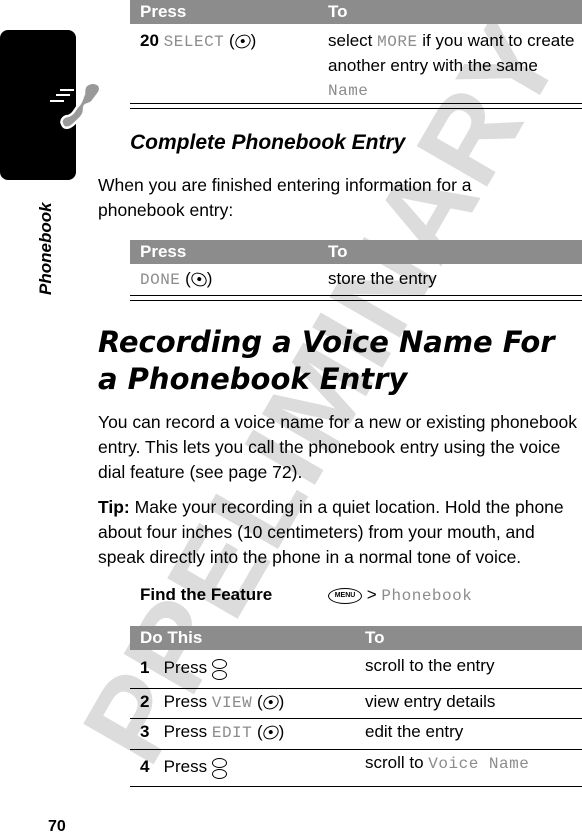 Image resolution: width=582 pixels, height=836 pixels. I want to click on table-cell-to: scroll to the entry, so click(430, 665).